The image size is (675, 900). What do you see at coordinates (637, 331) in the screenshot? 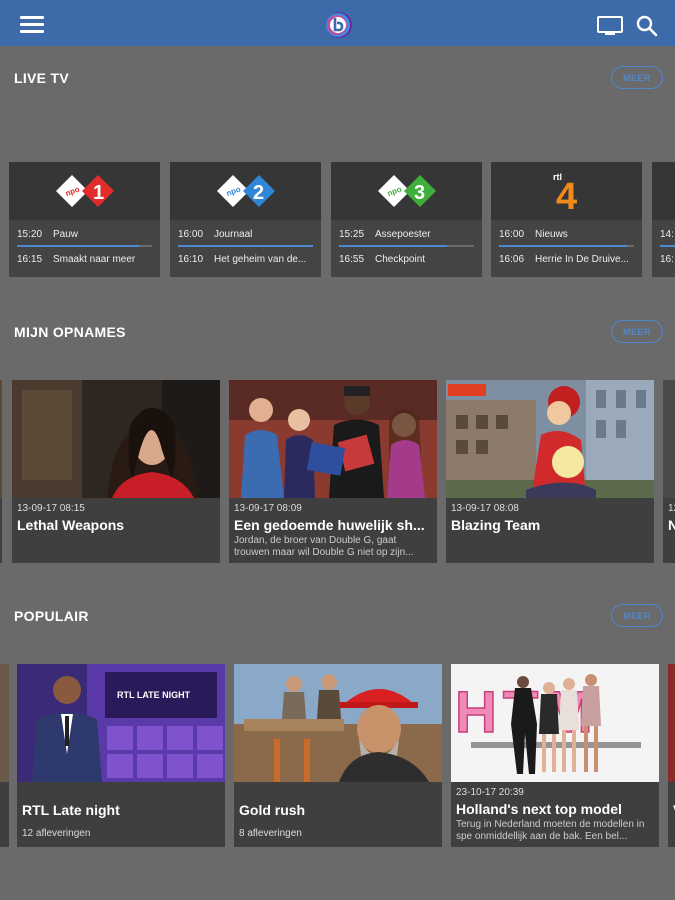
I see `recordings-more-button: MEER` at bounding box center [637, 331].